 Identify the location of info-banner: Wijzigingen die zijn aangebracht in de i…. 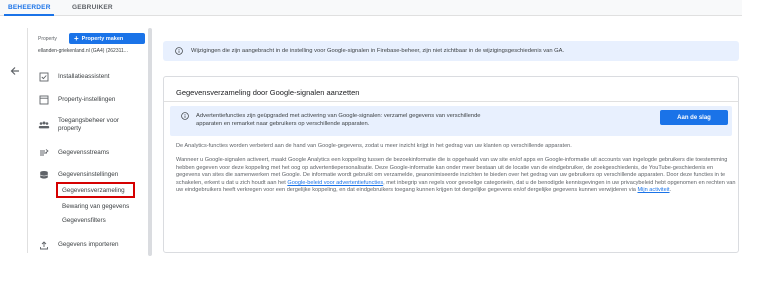
(451, 51).